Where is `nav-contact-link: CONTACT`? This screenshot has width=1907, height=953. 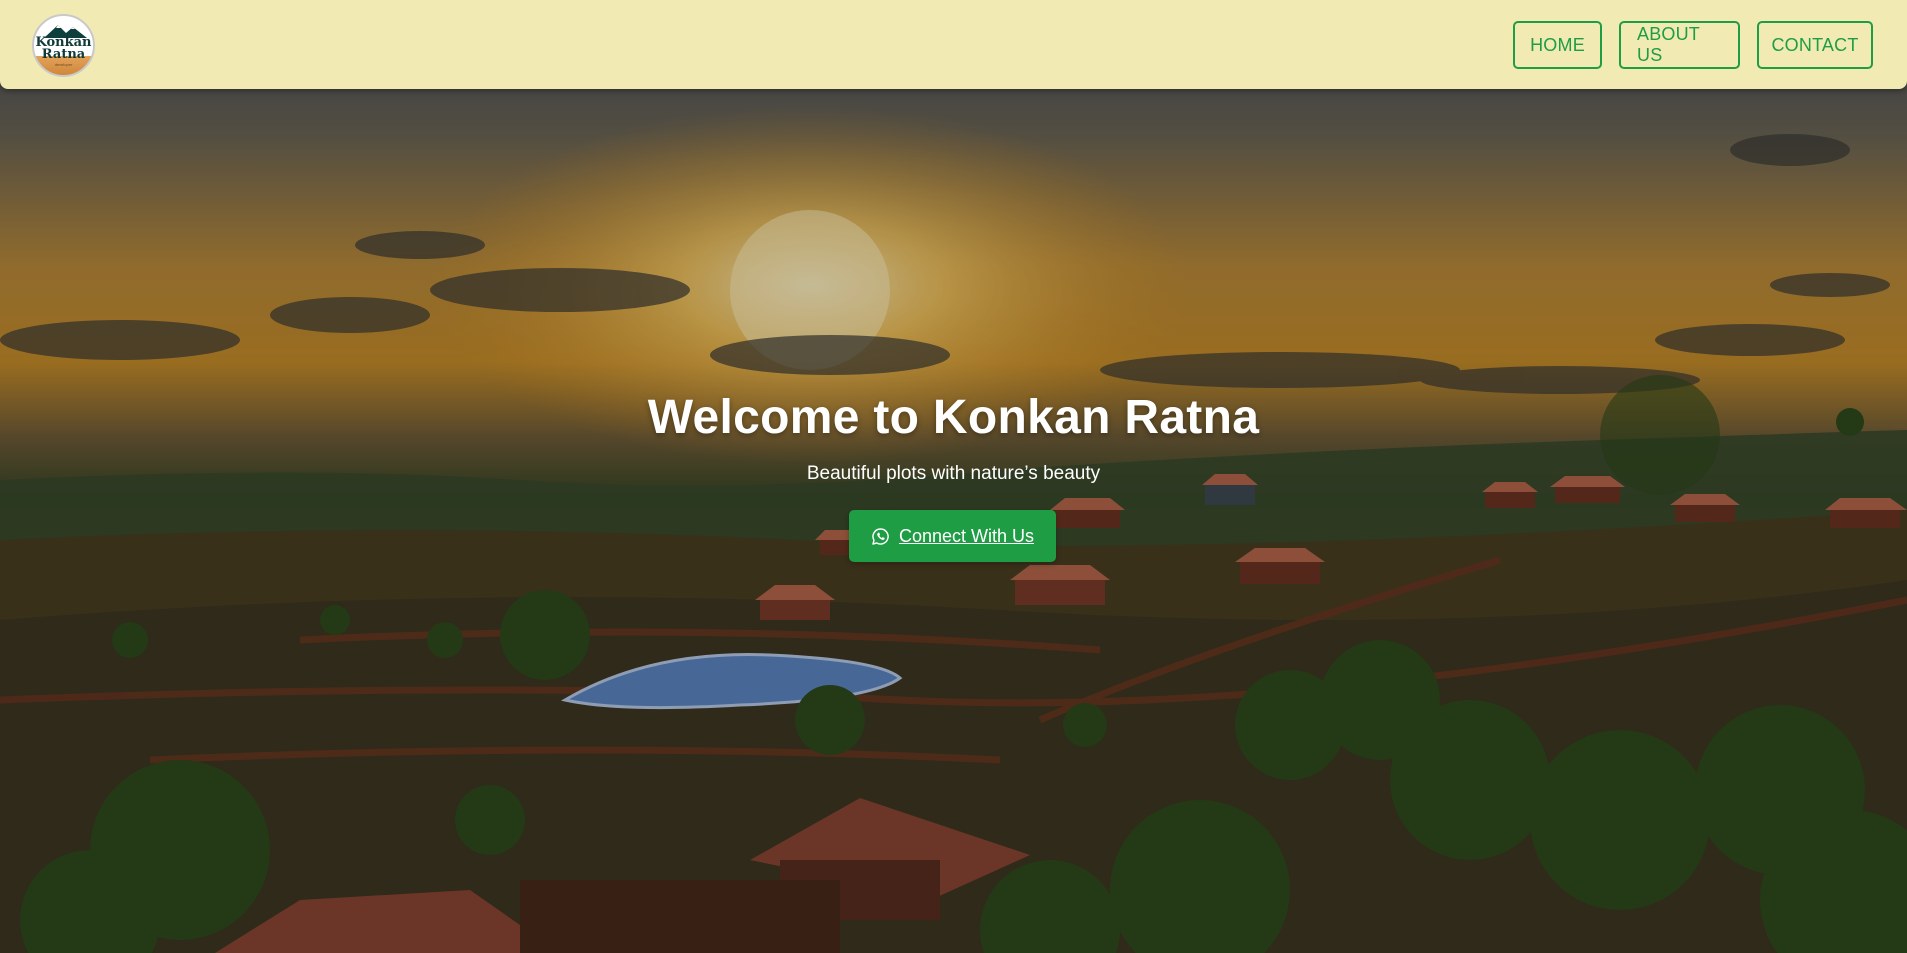 nav-contact-link: CONTACT is located at coordinates (1815, 45).